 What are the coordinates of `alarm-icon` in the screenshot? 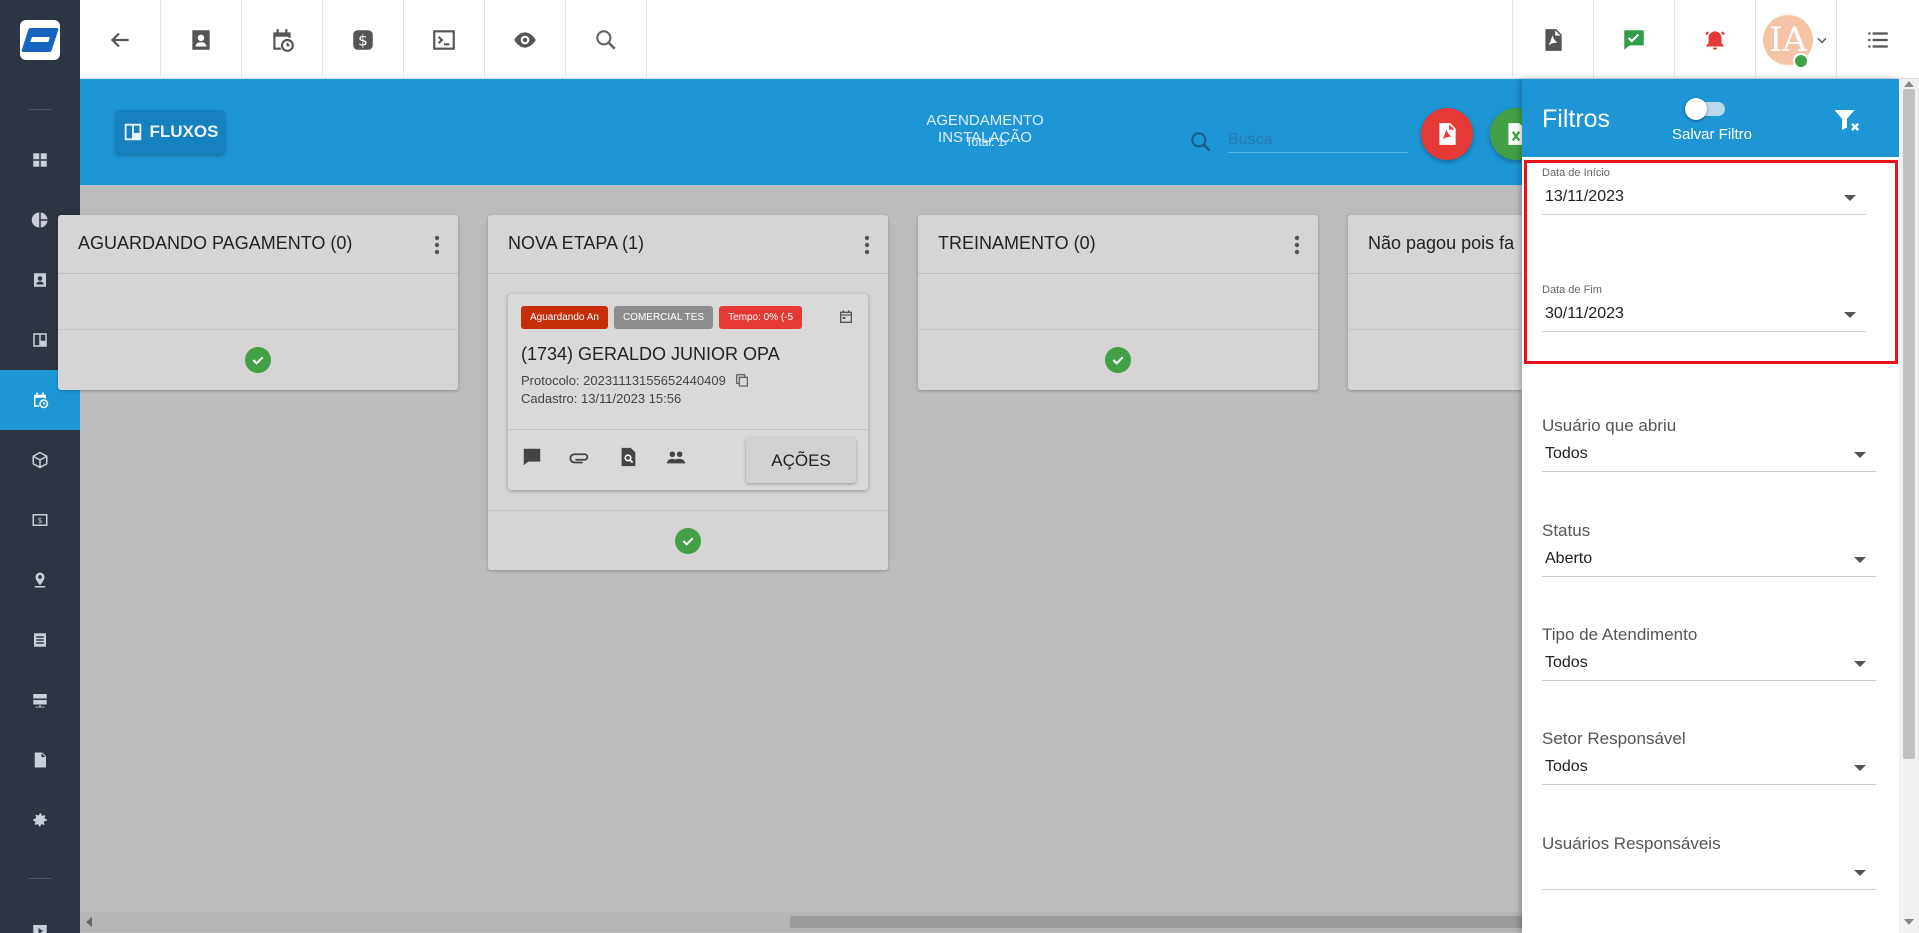 It's located at (1715, 40).